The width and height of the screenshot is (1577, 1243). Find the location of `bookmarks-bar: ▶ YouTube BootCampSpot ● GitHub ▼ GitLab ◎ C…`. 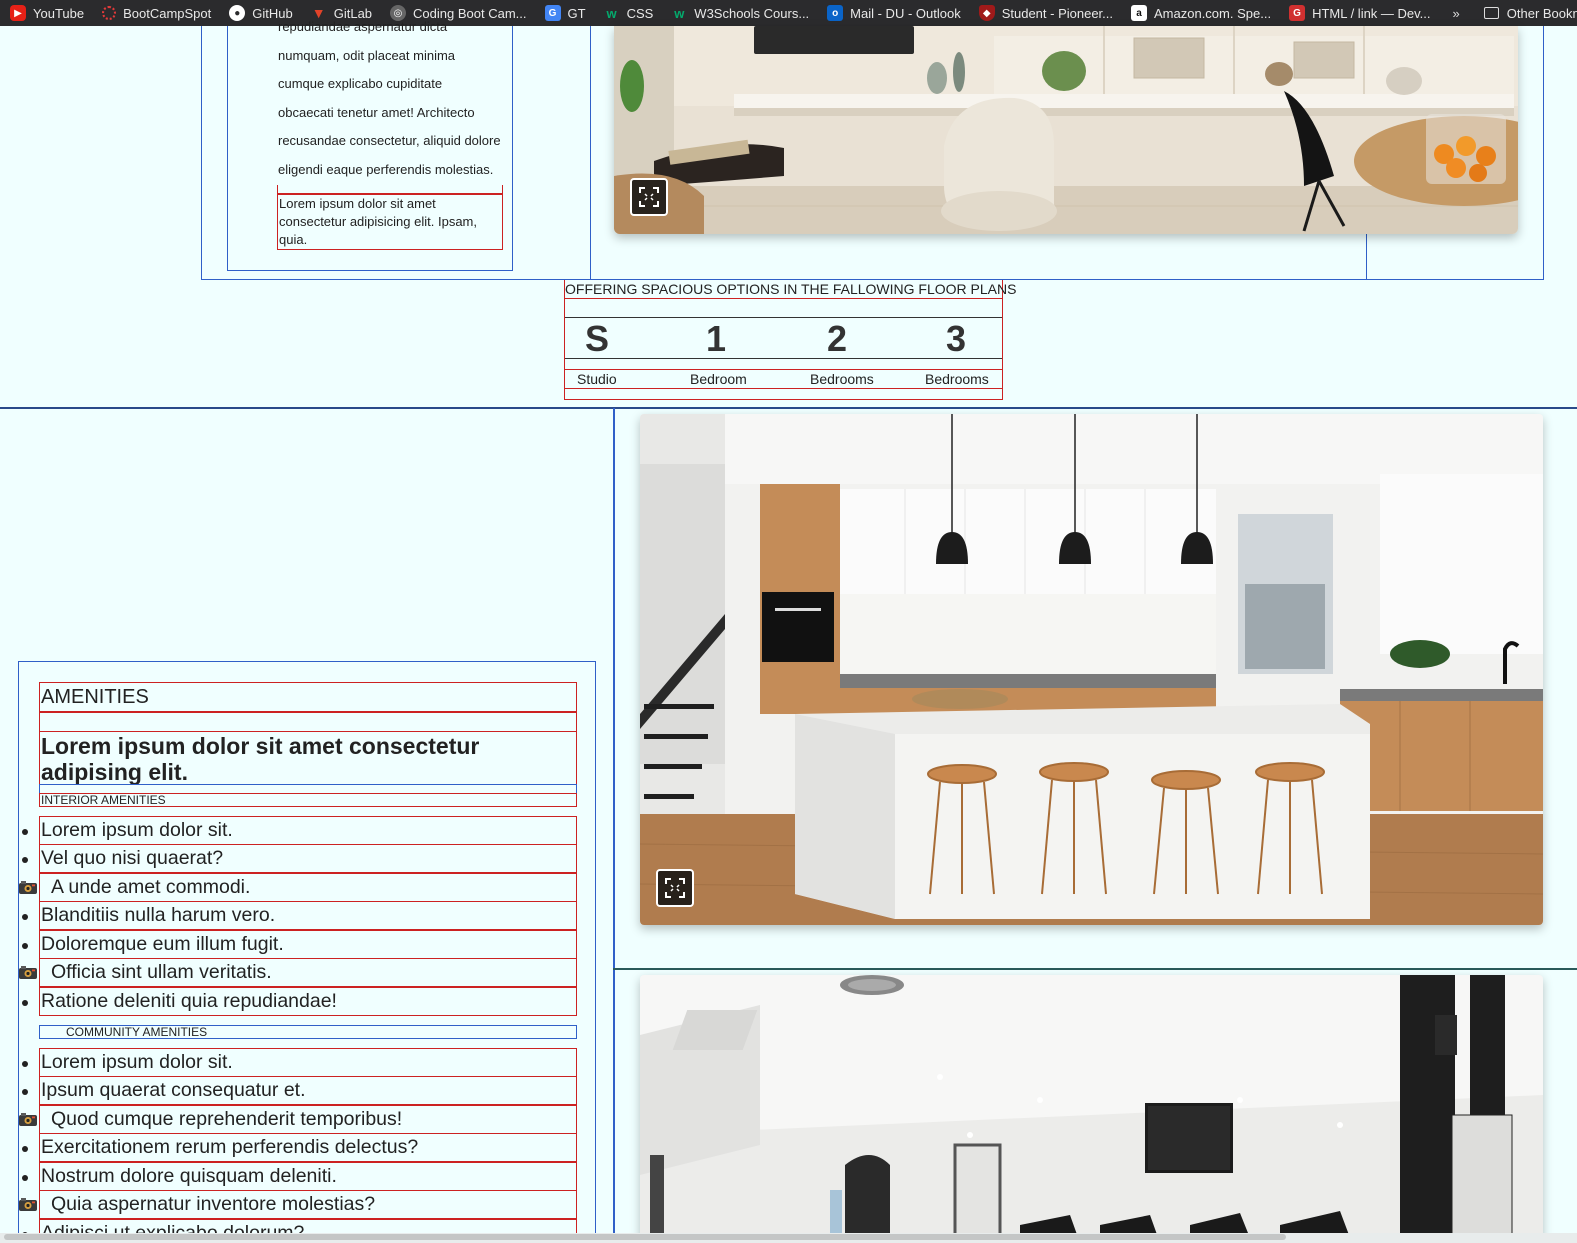

bookmarks-bar: ▶ YouTube BootCampSpot ● GitHub ▼ GitLab ◎ C… is located at coordinates (788, 13).